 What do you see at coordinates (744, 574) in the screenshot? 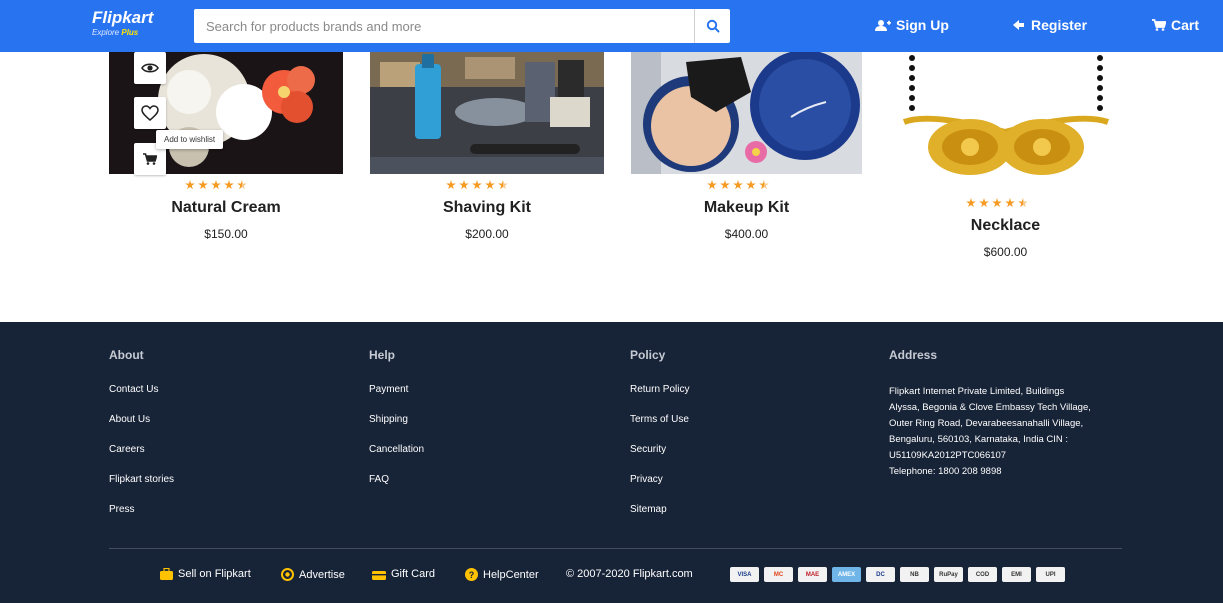
I see `payment-visa-icon: VISA` at bounding box center [744, 574].